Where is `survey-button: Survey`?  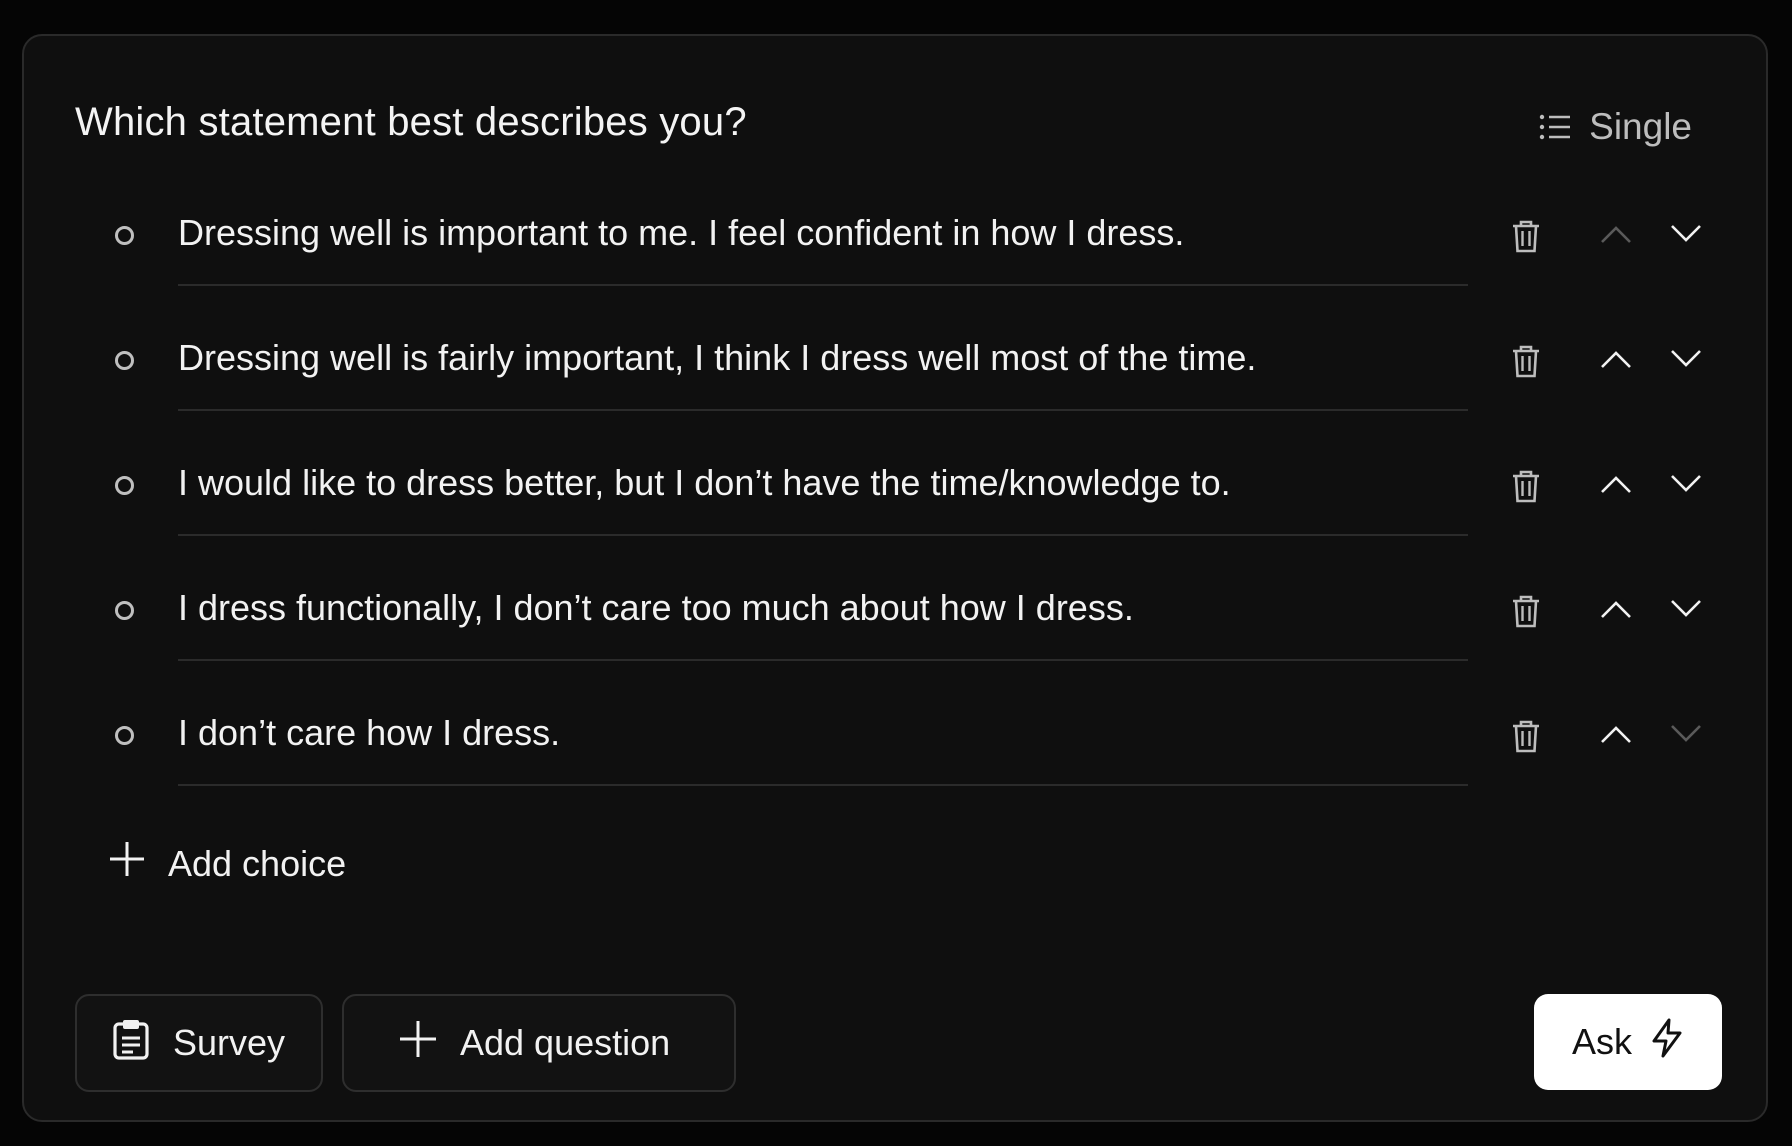 survey-button: Survey is located at coordinates (199, 1043).